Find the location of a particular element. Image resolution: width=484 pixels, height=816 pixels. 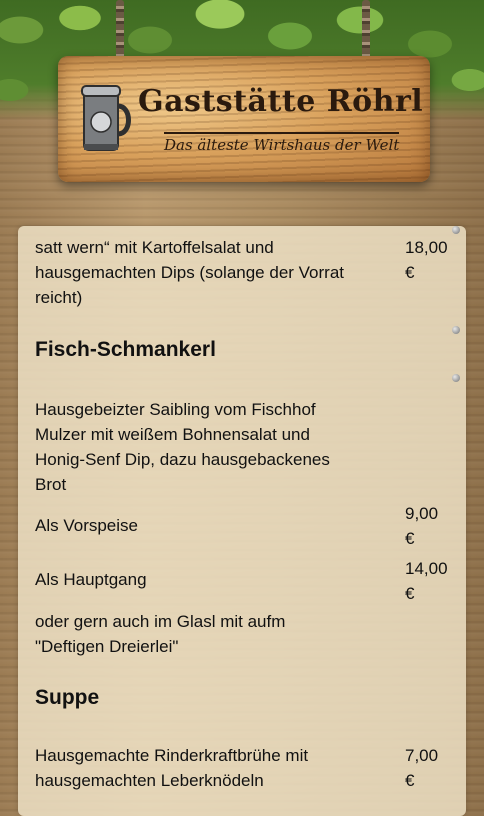

section-heading-soup: Suppe is located at coordinates (67, 697).